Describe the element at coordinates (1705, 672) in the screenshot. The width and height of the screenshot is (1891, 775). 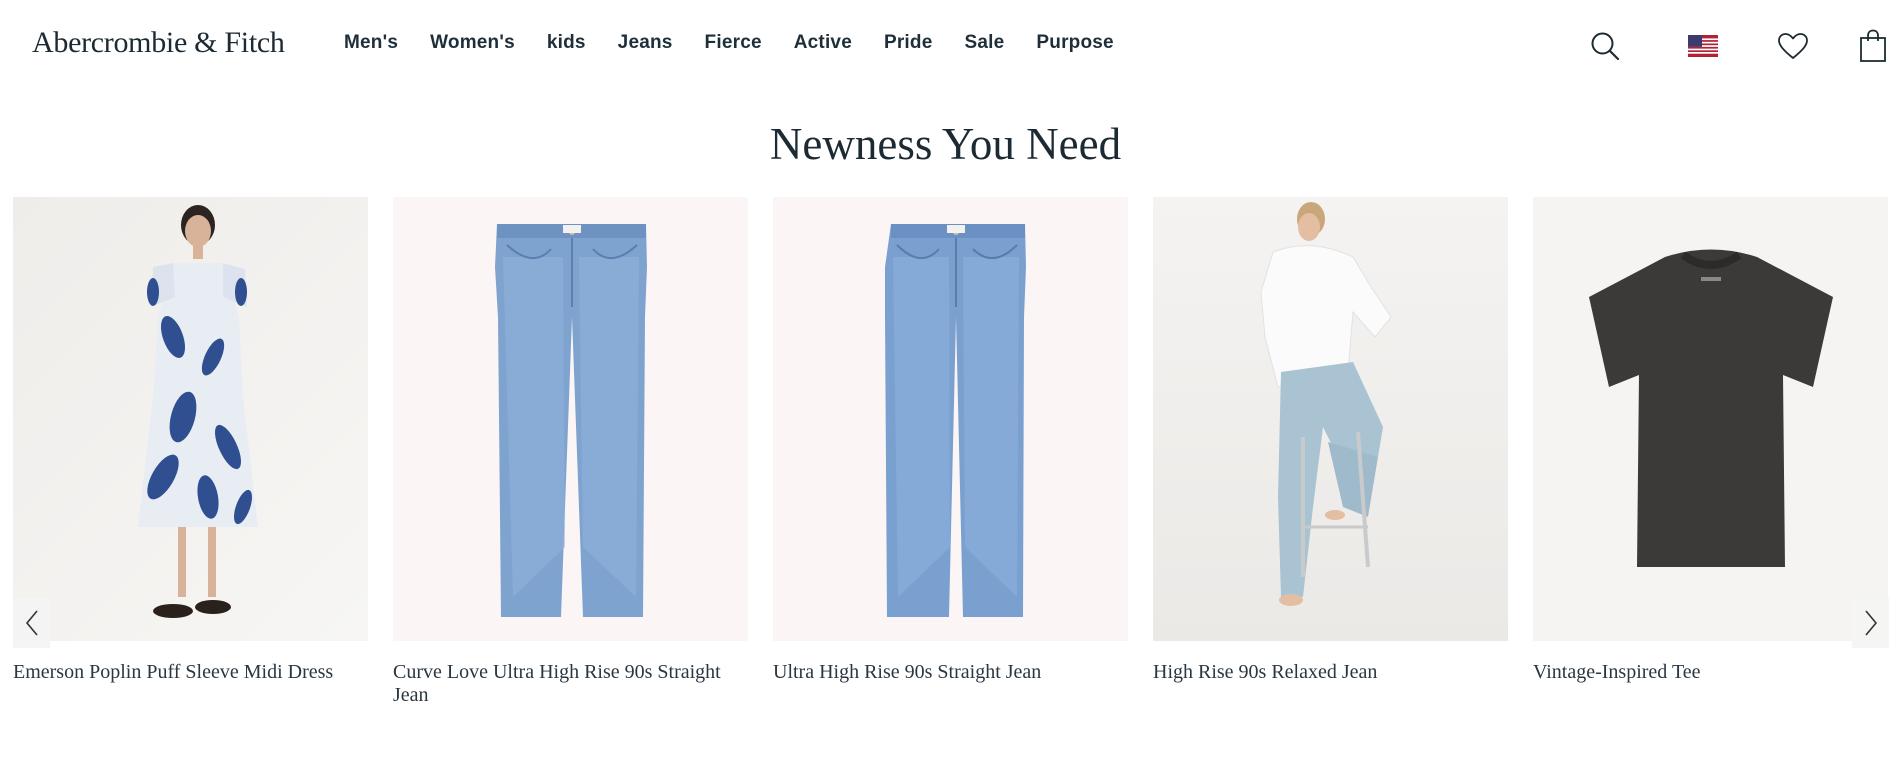
I see `product-name: Vintage-Inspired Tee` at that location.